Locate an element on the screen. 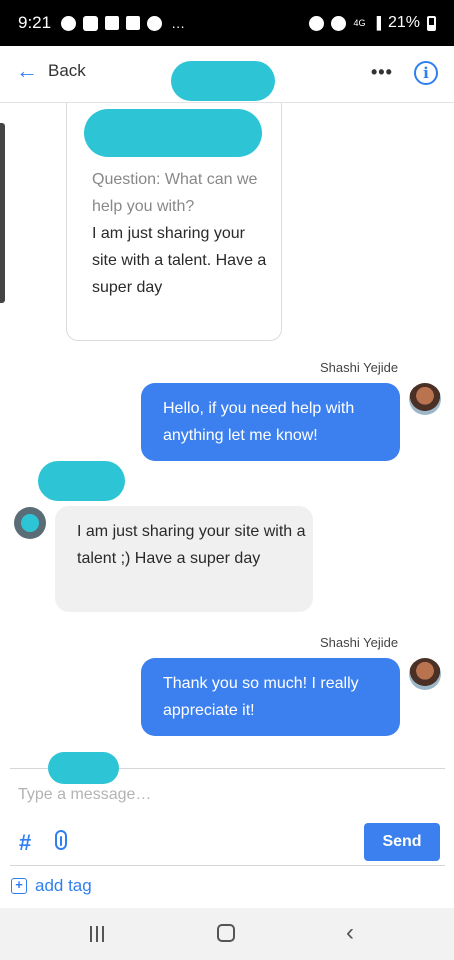 The image size is (454, 960). hashtag-button: # is located at coordinates (25, 843).